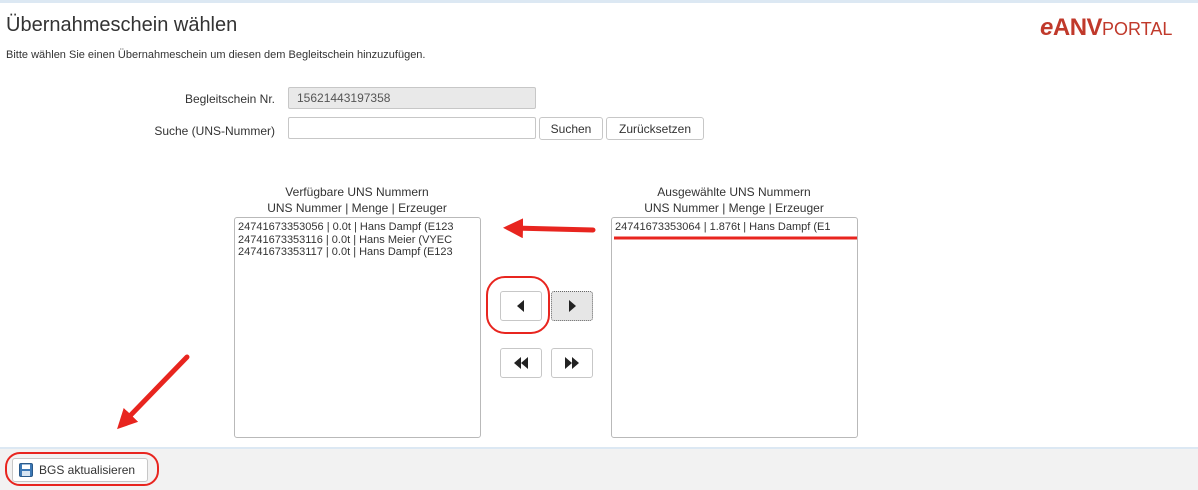 This screenshot has width=1198, height=490. I want to click on list-item: 24741673353117 | 0.0t | Hans Dampf (E123, so click(357, 252).